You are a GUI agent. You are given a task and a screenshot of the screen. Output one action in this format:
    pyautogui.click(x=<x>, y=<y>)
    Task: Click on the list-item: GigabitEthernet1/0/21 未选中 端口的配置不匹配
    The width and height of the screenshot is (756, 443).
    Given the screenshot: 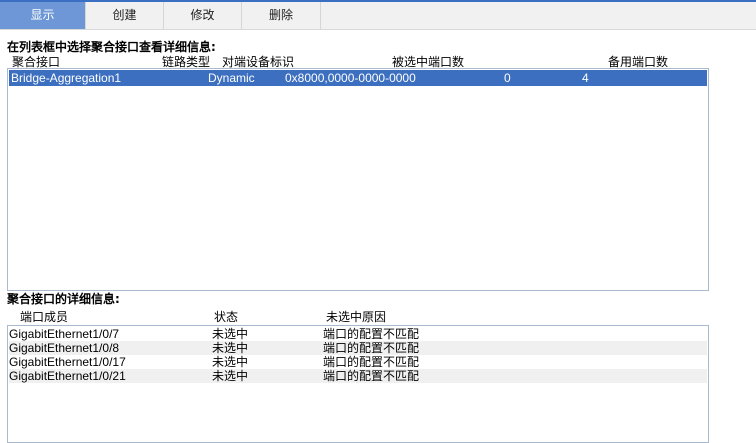 What is the action you would take?
    pyautogui.click(x=358, y=376)
    